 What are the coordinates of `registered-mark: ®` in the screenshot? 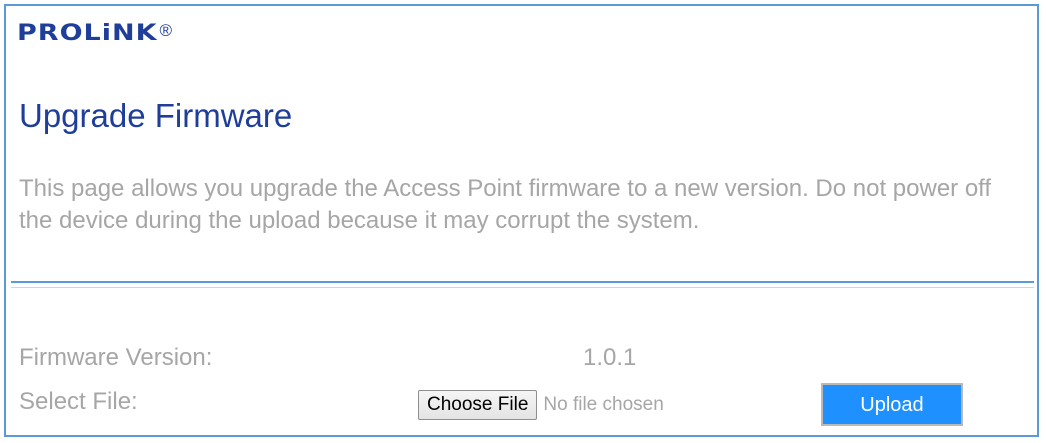 It's located at (166, 30).